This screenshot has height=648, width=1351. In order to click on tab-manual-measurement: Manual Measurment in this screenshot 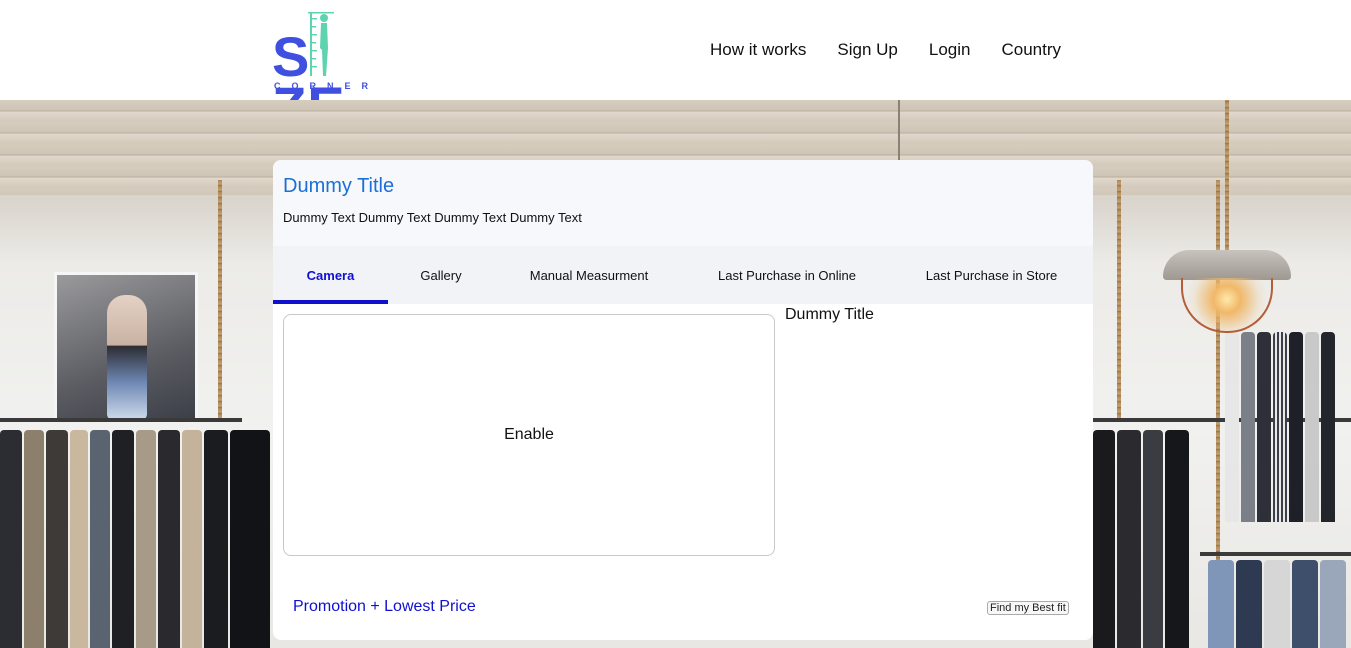, I will do `click(589, 275)`.